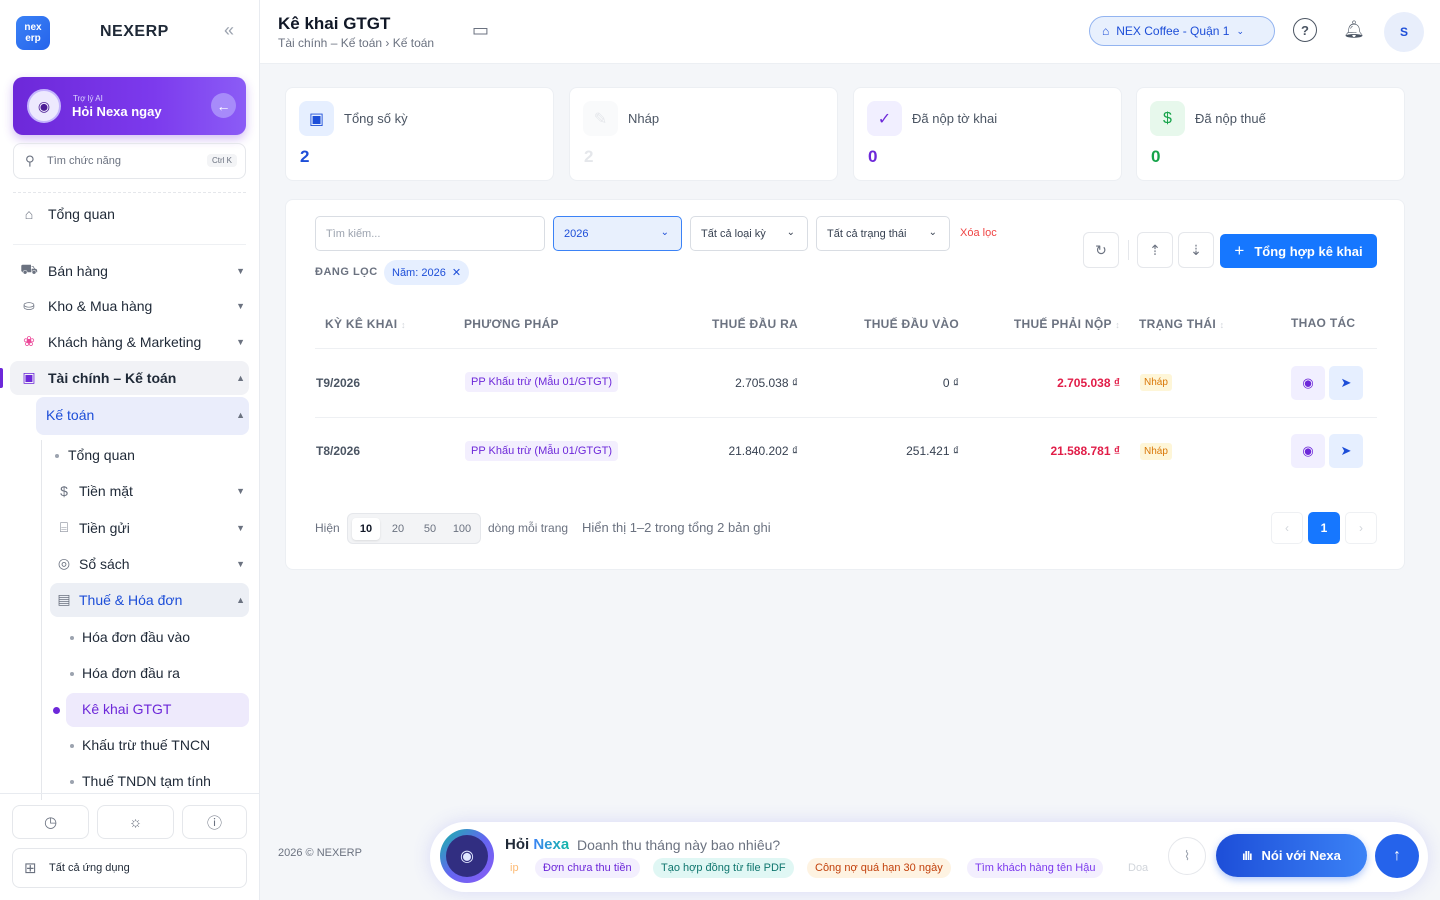 This screenshot has width=1440, height=900. Describe the element at coordinates (365, 324) in the screenshot. I see `col-period: KỲ KÊ KHAI ↕` at that location.